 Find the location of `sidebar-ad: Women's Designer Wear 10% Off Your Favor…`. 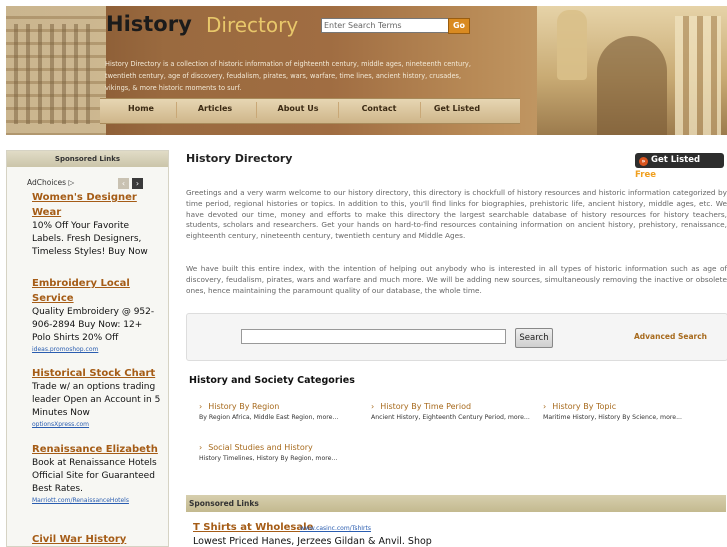

sidebar-ad: Women's Designer Wear 10% Off Your Favor… is located at coordinates (97, 224).